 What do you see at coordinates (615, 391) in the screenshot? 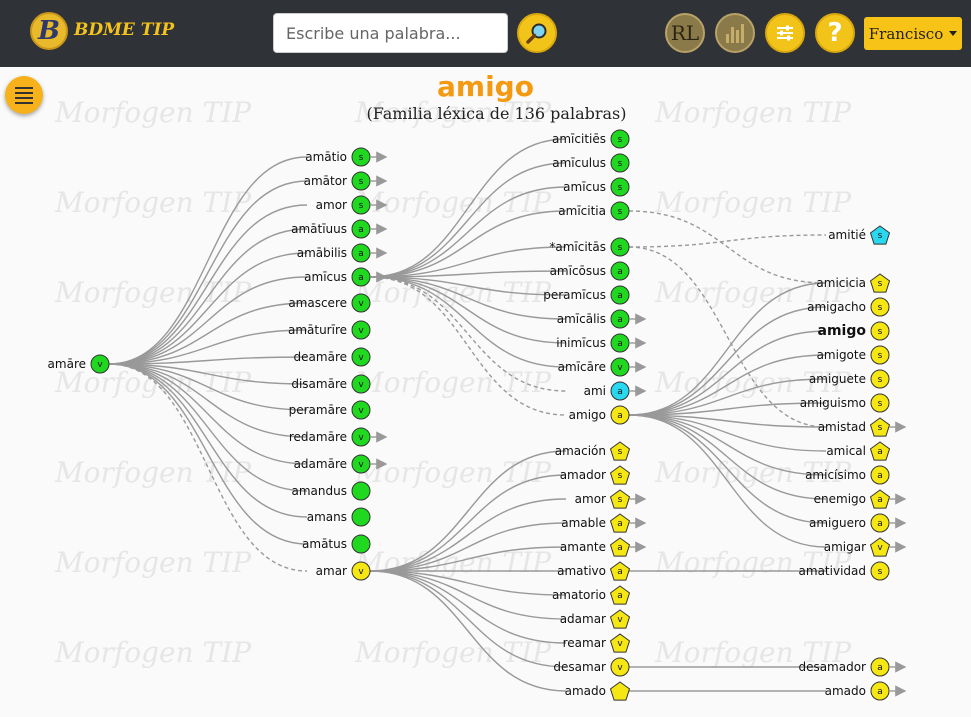
I see `word-node-ami: a ami` at bounding box center [615, 391].